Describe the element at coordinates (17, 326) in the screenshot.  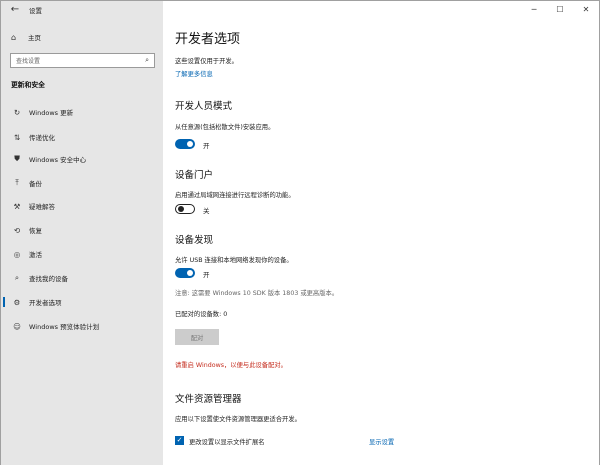
I see `insider-icon: ☺` at that location.